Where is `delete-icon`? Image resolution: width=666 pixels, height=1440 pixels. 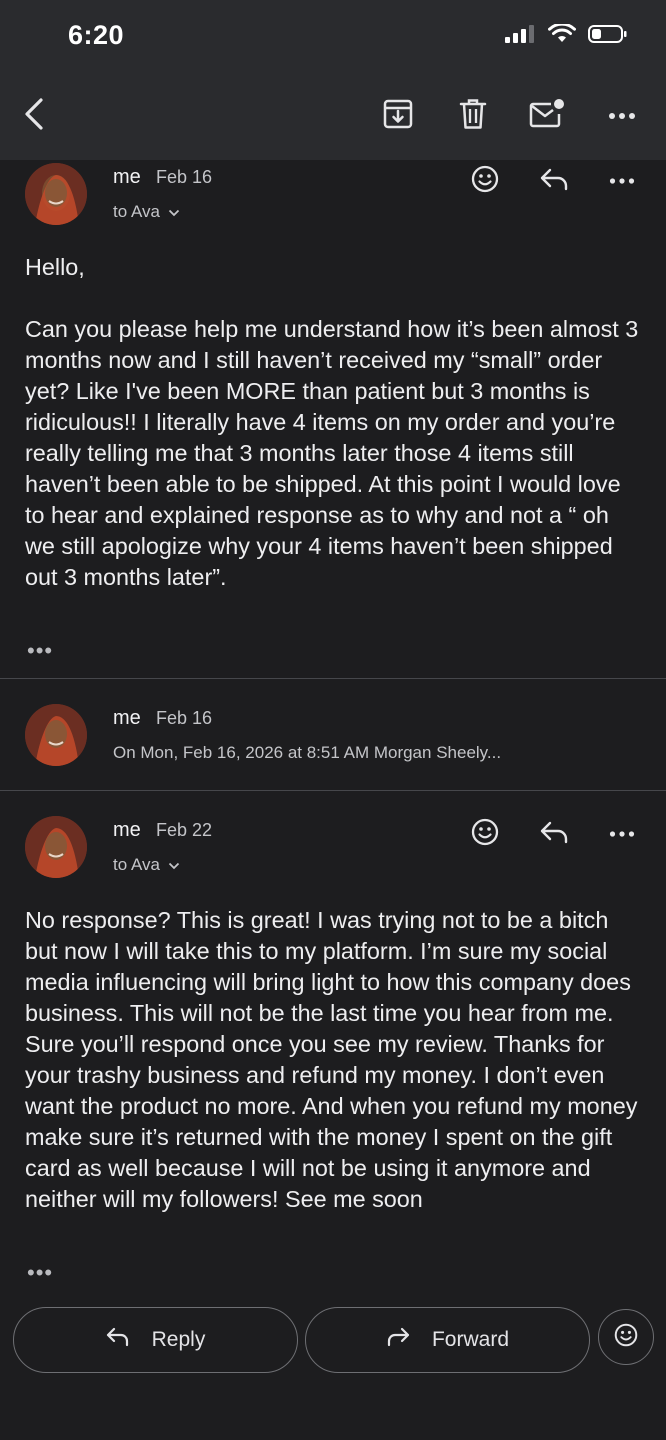 delete-icon is located at coordinates (473, 116).